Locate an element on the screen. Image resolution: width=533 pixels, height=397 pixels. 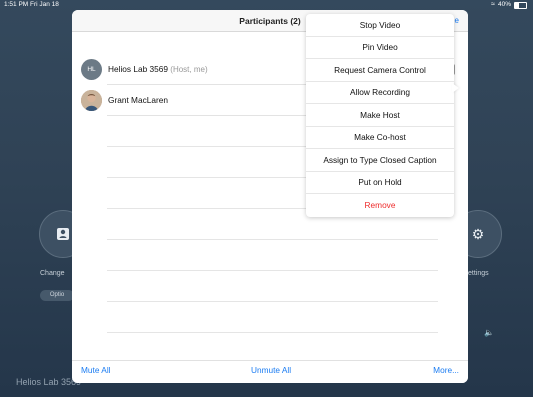
participant-name: Grant MacLaren is located at coordinates (138, 100).